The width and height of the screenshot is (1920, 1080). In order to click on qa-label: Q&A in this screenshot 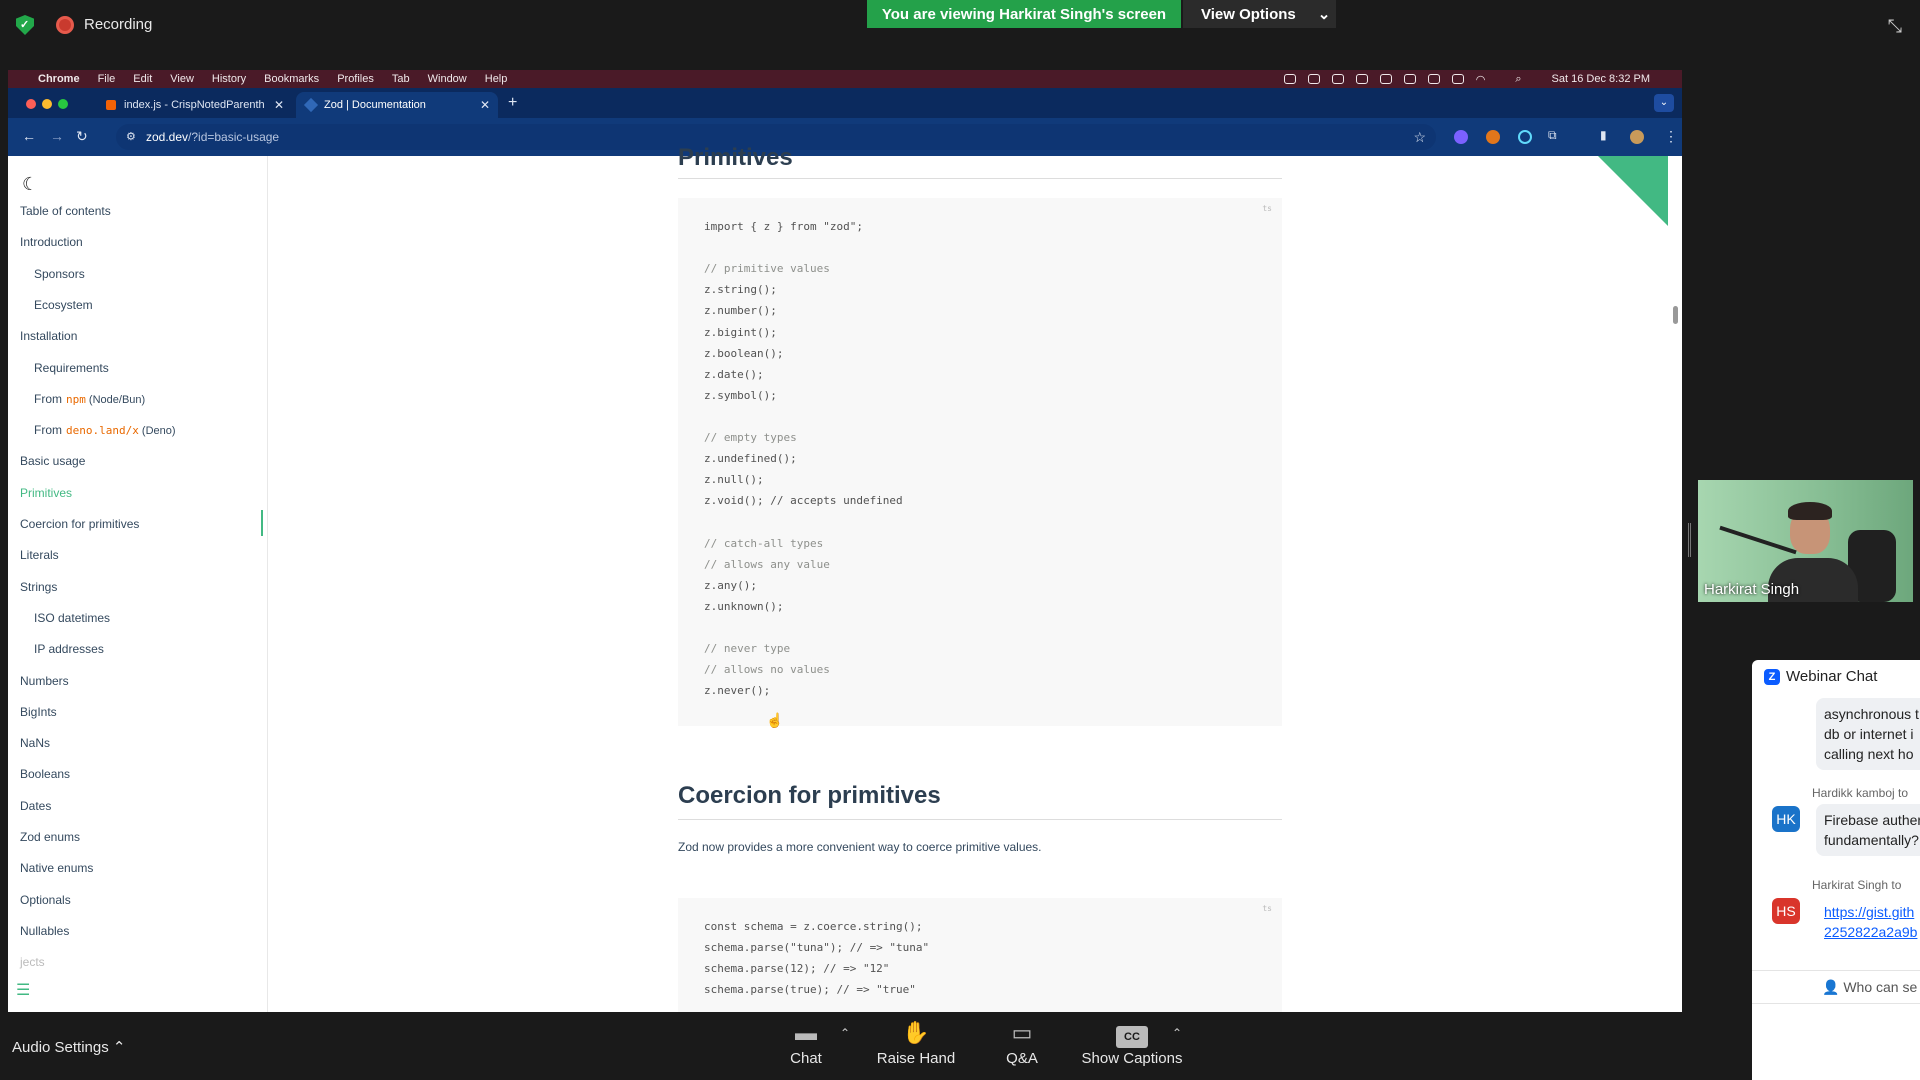, I will do `click(1022, 1058)`.